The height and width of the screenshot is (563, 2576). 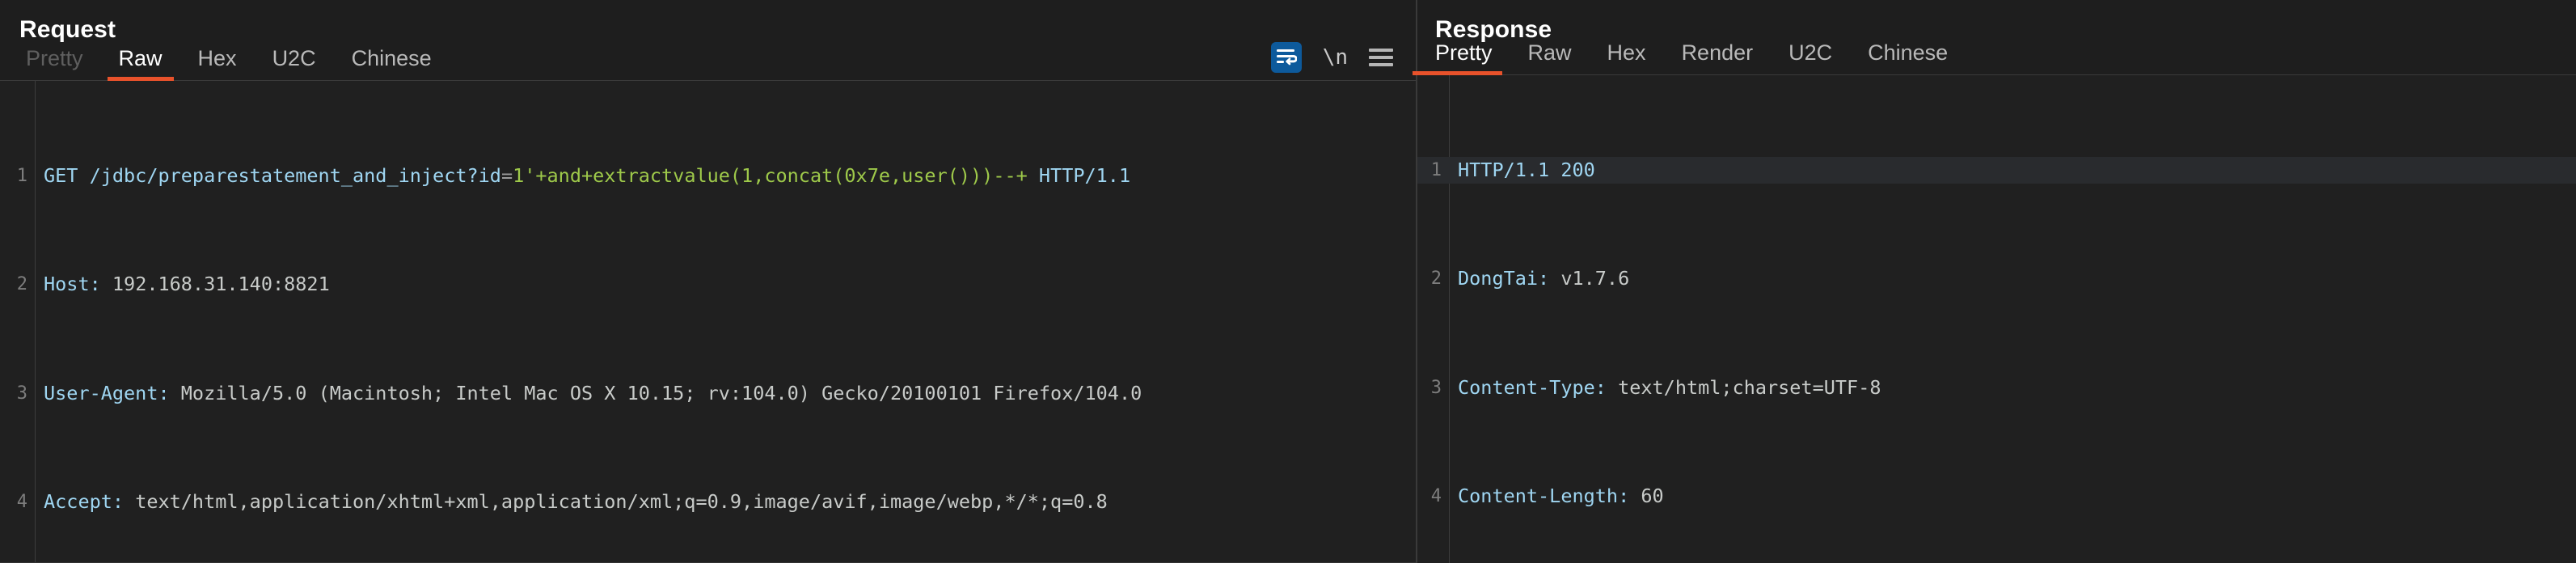 I want to click on response-line: 2 DongTai: v1.7.6, so click(x=1996, y=279).